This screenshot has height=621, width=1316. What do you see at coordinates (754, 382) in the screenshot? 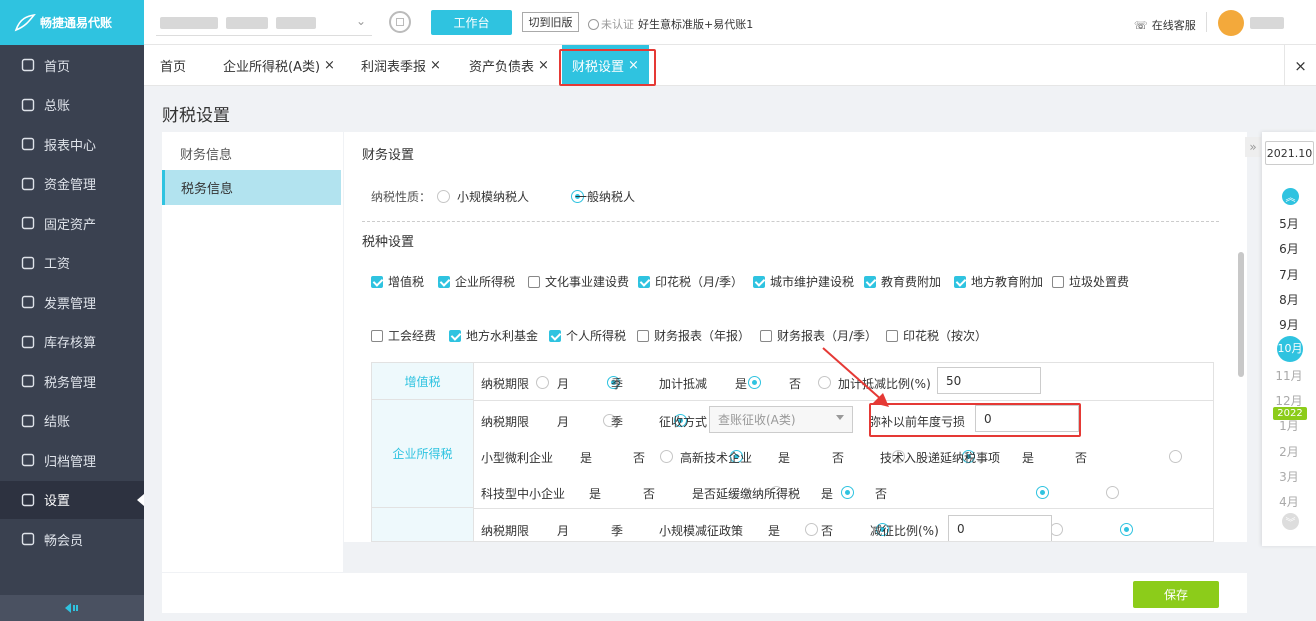
I see `vat-deduct-yes-radio` at bounding box center [754, 382].